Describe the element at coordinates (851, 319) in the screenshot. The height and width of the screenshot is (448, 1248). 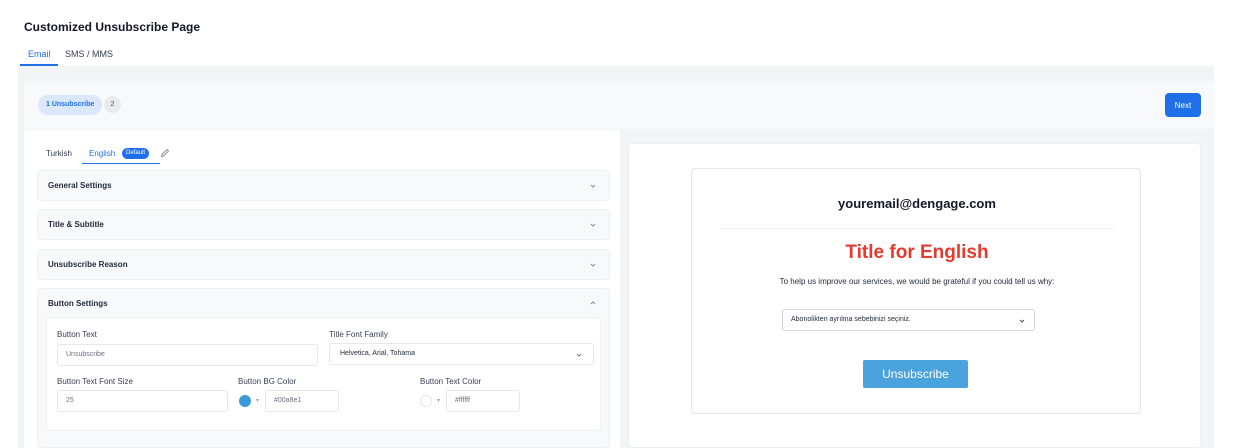
I see `reason-select-value: Abonolikten ayrılma sebebinizi seçiniz.` at that location.